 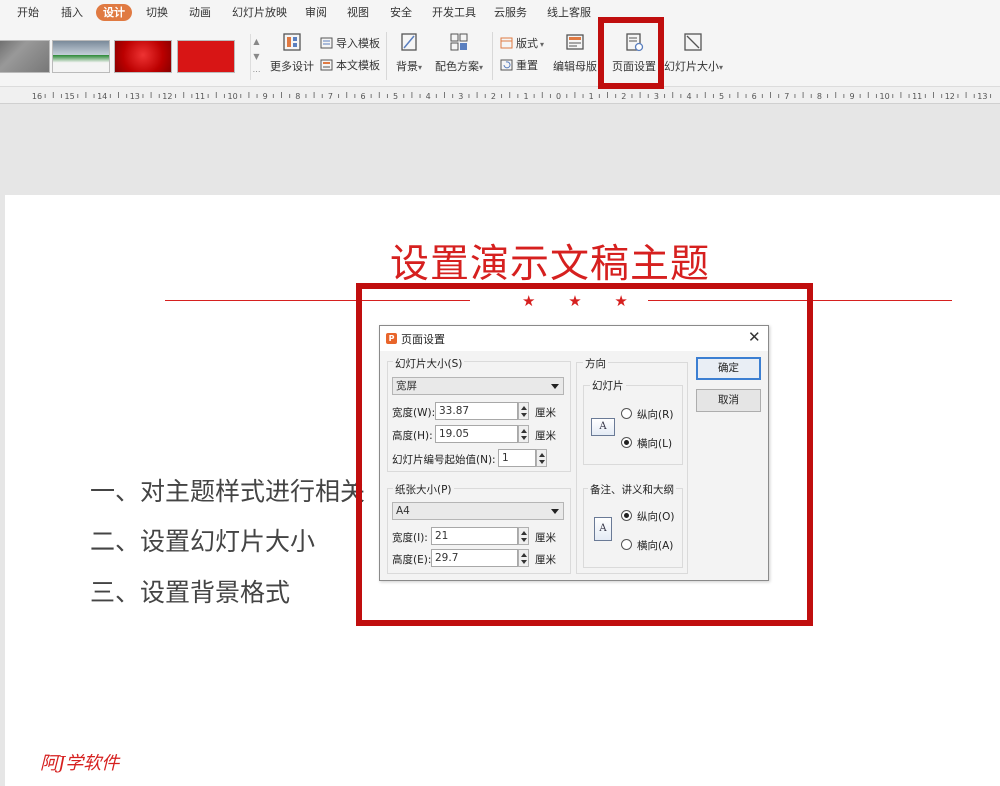 I want to click on dialog-titlebar: P 页面设置 ✕, so click(x=574, y=338).